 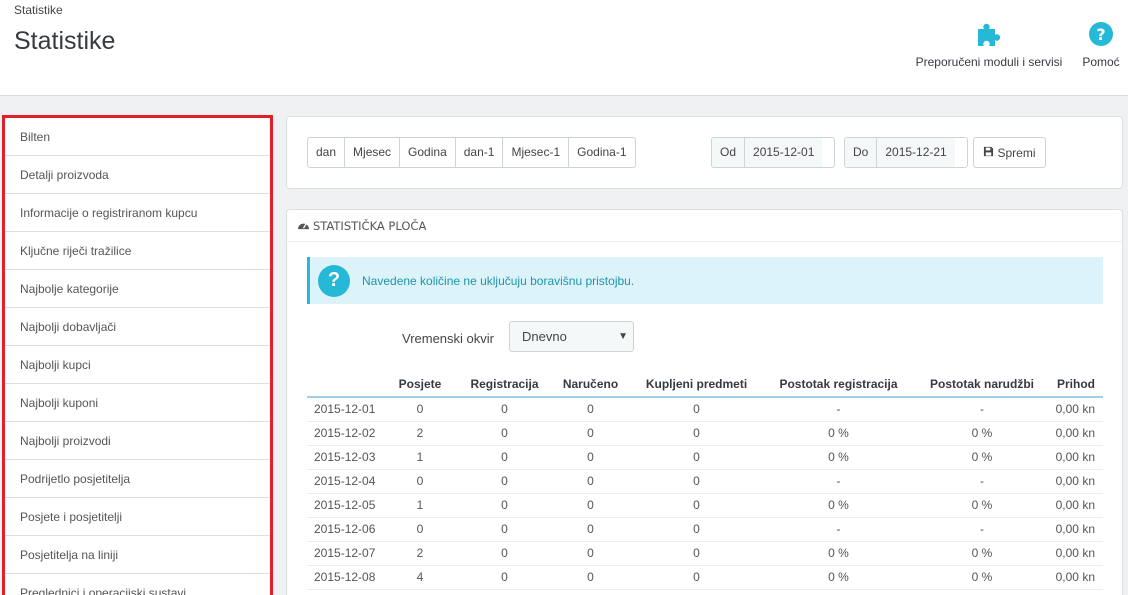 I want to click on help-button: ? Pomoć, so click(x=1101, y=43).